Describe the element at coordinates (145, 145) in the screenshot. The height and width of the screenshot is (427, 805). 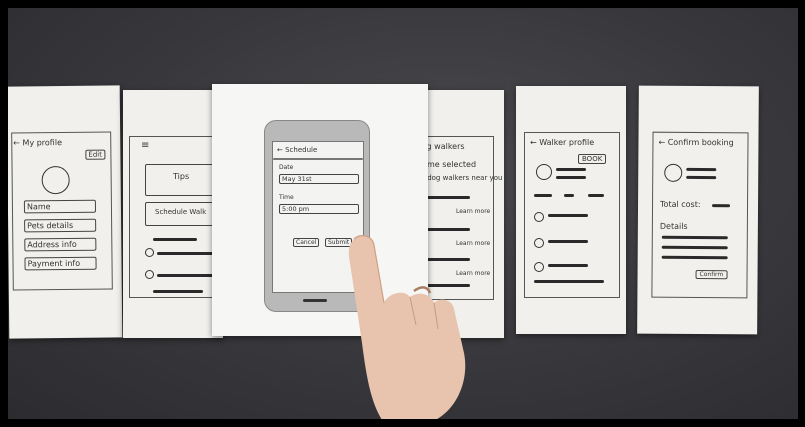
I see `menu-icon: ≡` at that location.